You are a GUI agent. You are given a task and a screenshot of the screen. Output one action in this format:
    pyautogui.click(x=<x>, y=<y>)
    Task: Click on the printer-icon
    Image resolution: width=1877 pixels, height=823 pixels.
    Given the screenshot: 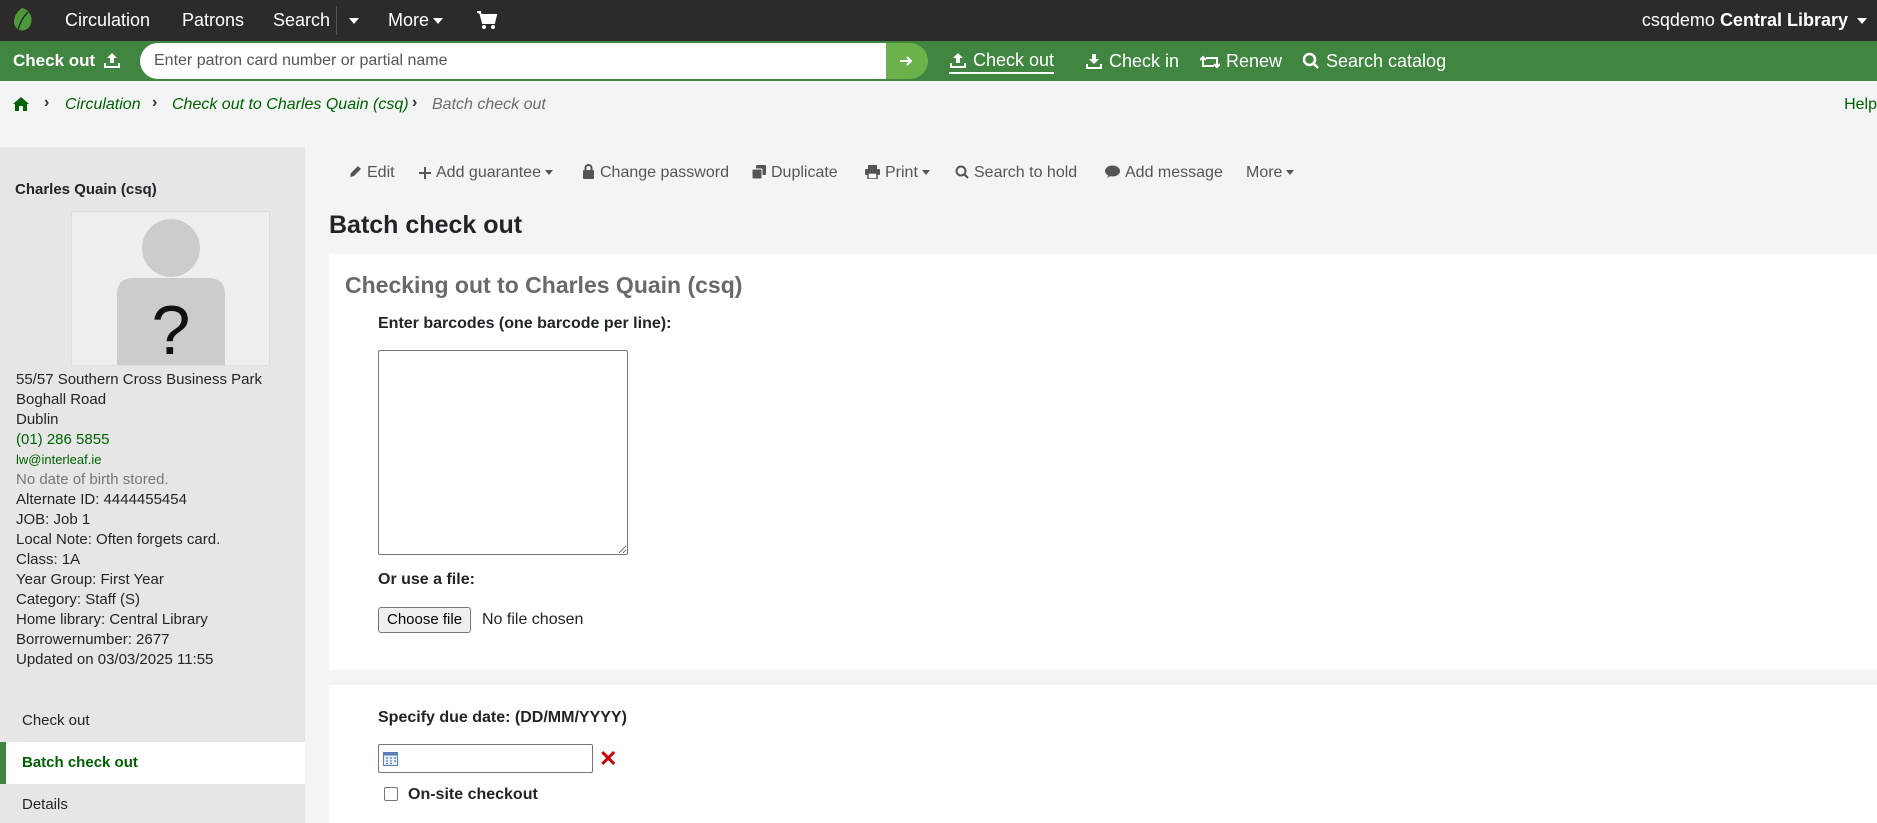 What is the action you would take?
    pyautogui.click(x=872, y=172)
    